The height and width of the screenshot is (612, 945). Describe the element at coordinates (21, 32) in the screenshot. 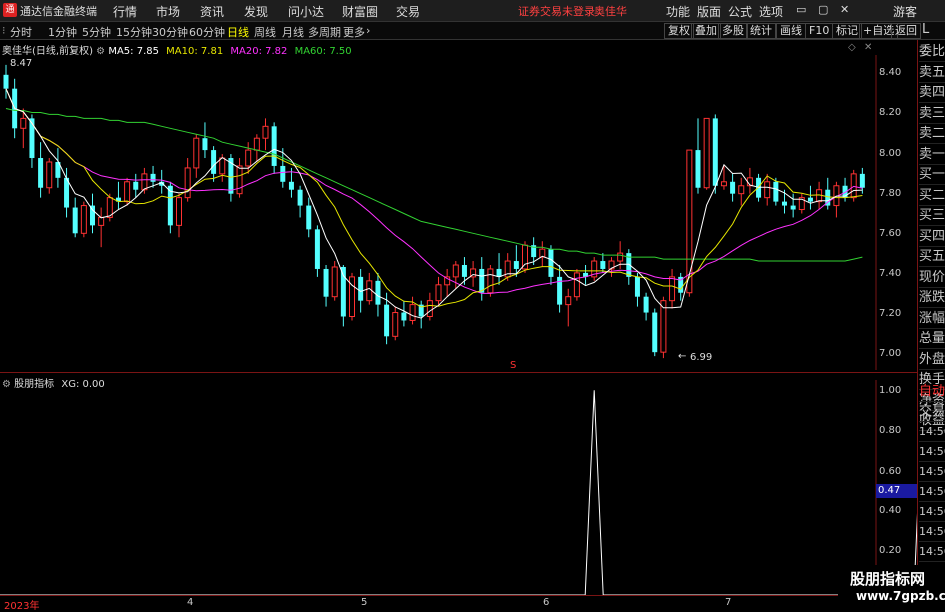

I see `period-tab-intraday: 分时` at that location.